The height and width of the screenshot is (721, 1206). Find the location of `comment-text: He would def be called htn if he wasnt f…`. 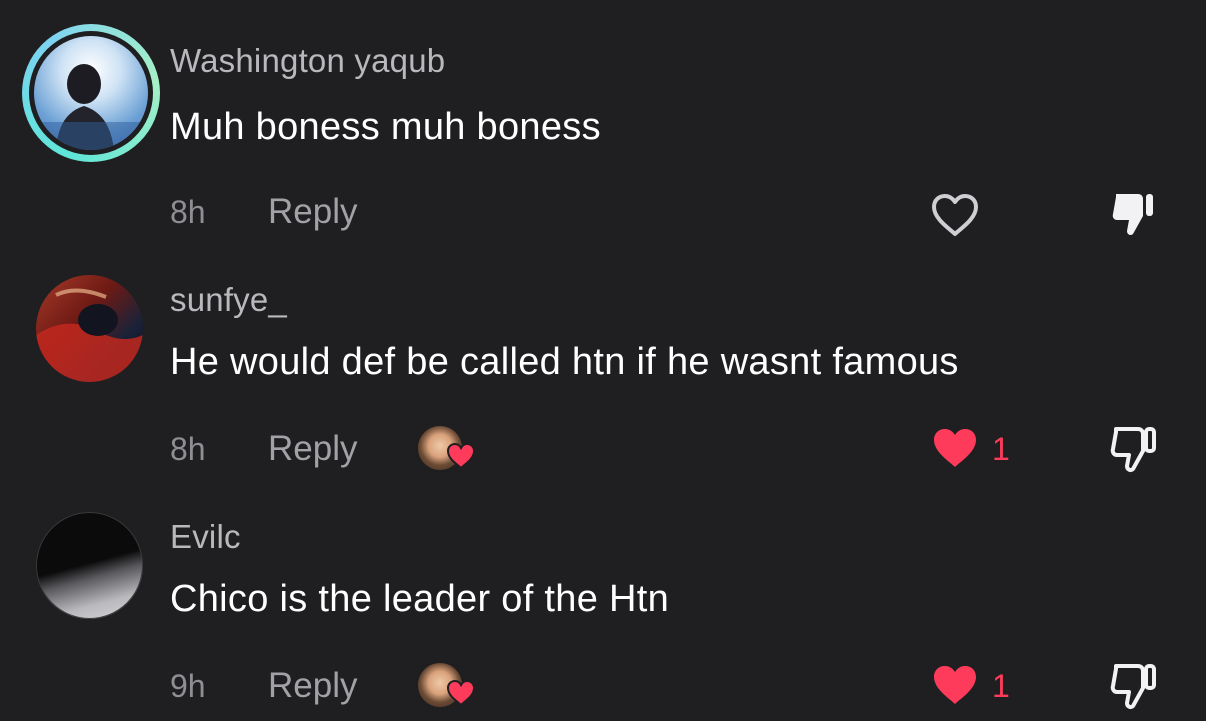

comment-text: He would def be called htn if he wasnt f… is located at coordinates (564, 362).